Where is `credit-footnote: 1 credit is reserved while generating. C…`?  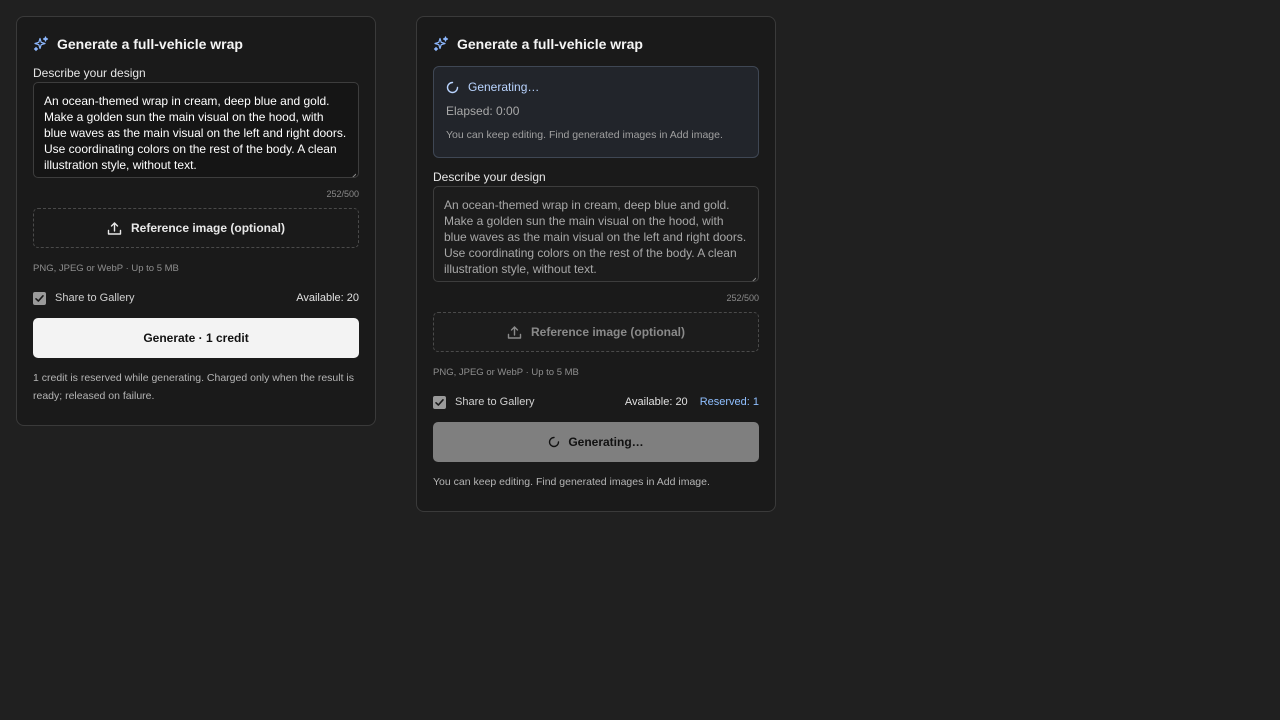
credit-footnote: 1 credit is reserved while generating. C… is located at coordinates (194, 387).